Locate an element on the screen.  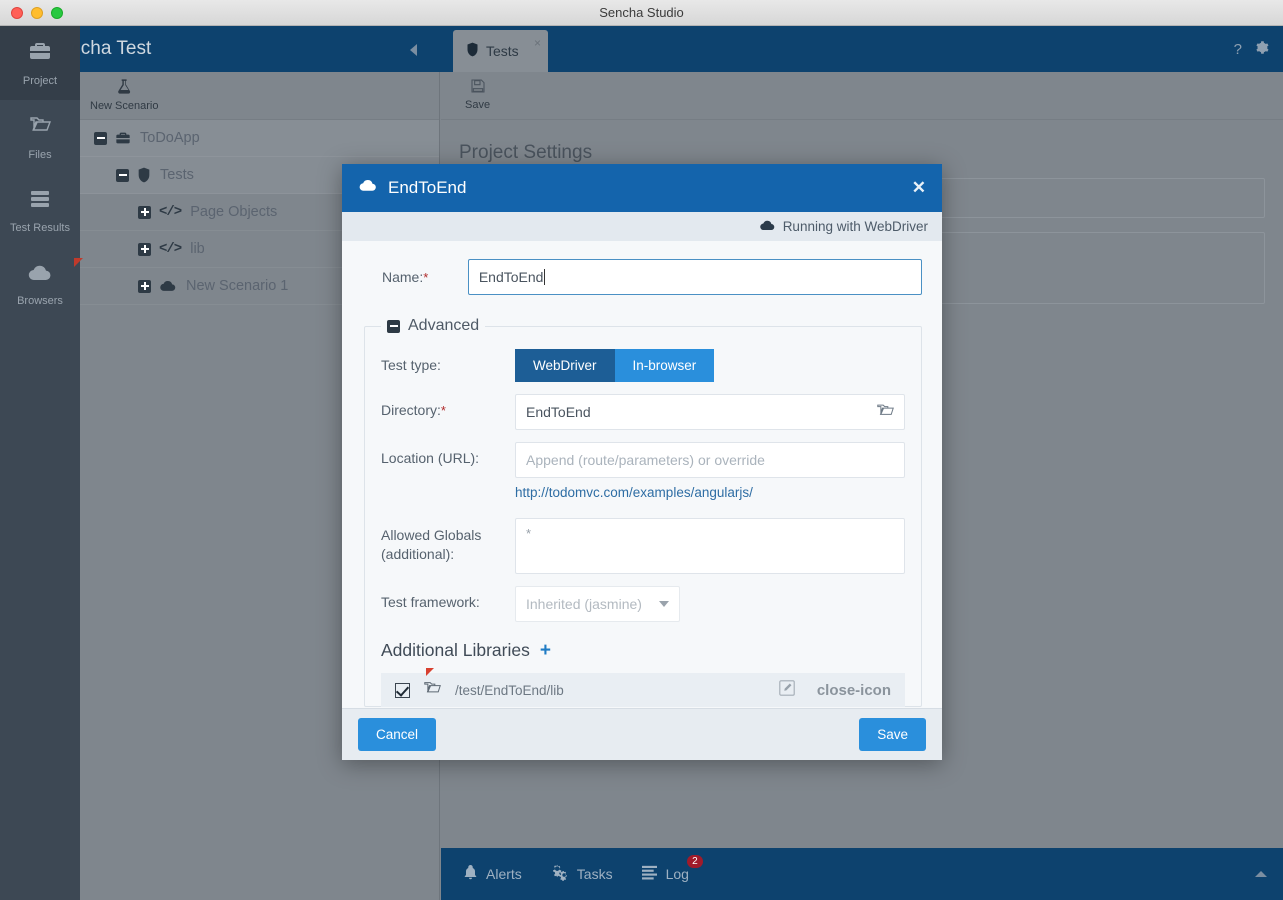
directory-label: Directory:* is located at coordinates (448, 406).